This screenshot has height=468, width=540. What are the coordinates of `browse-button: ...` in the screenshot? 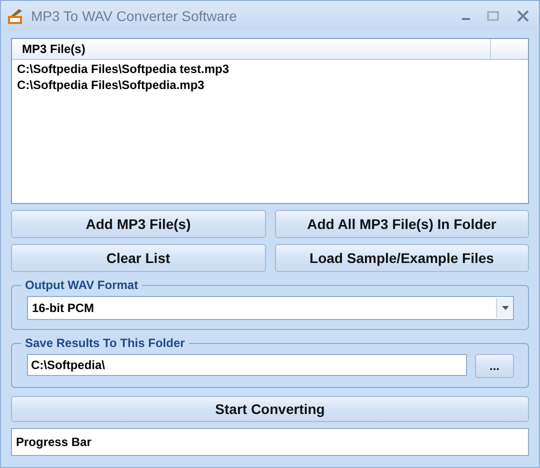 It's located at (494, 366).